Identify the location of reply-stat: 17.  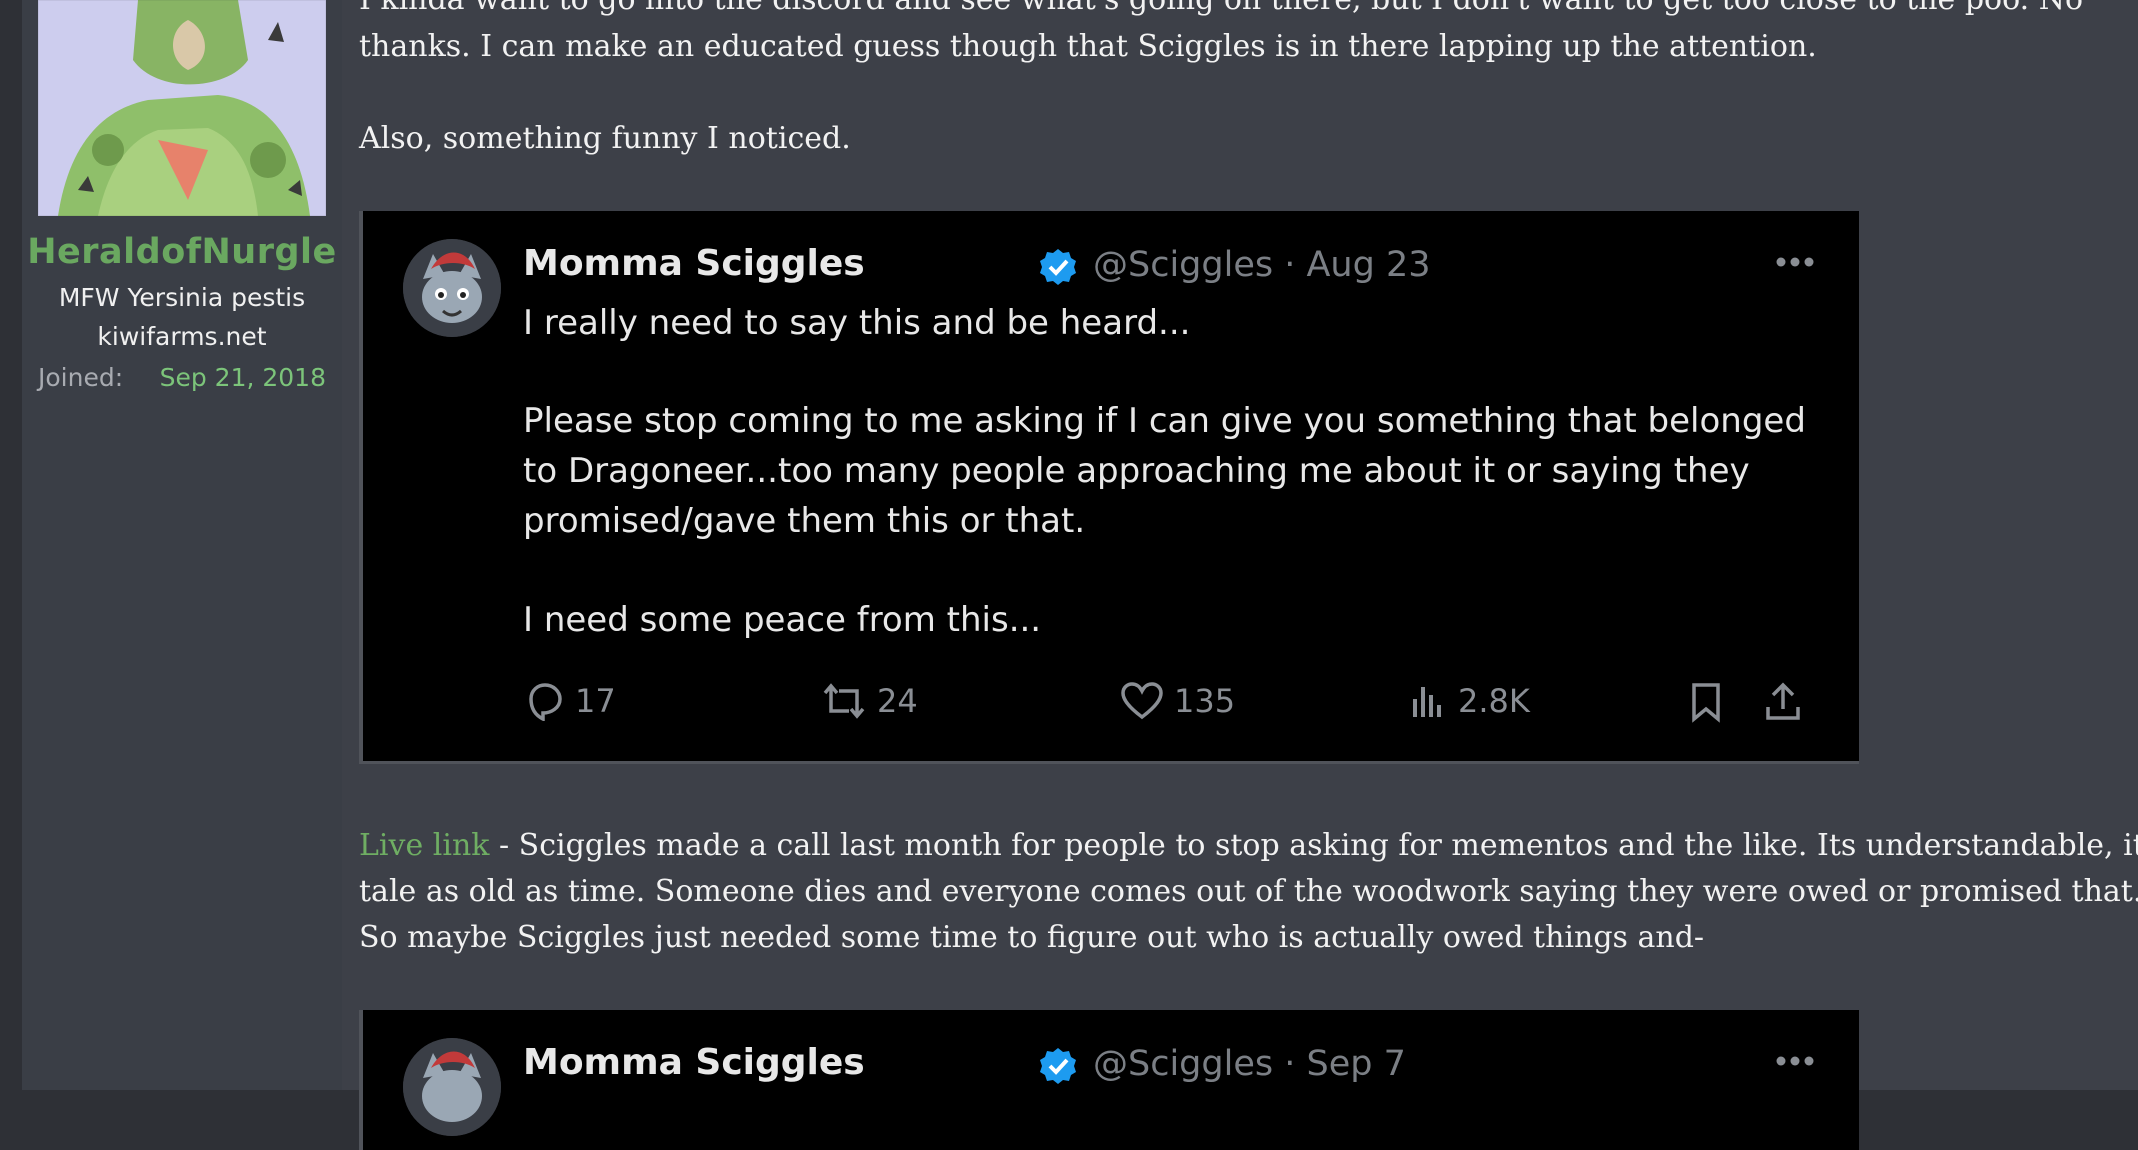
(569, 701).